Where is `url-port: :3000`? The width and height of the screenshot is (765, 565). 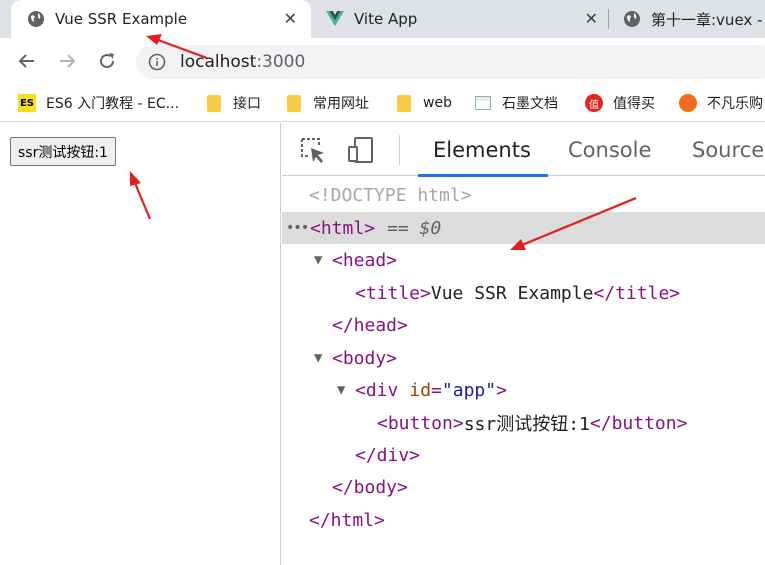 url-port: :3000 is located at coordinates (281, 62).